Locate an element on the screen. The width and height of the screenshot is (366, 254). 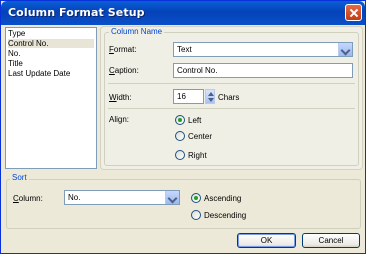
descending-radio is located at coordinates (196, 215).